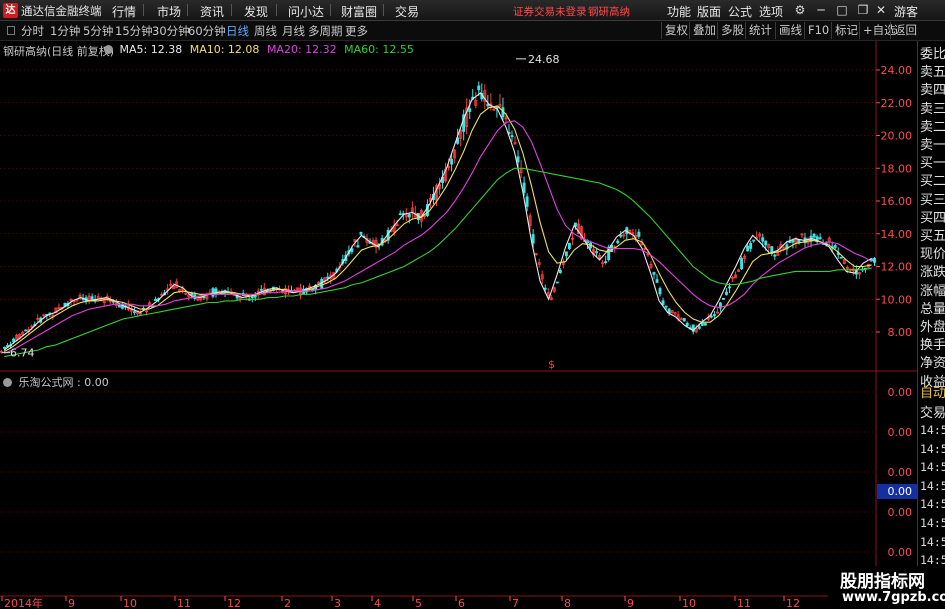  What do you see at coordinates (212, 11) in the screenshot?
I see `menu-news: 资讯` at bounding box center [212, 11].